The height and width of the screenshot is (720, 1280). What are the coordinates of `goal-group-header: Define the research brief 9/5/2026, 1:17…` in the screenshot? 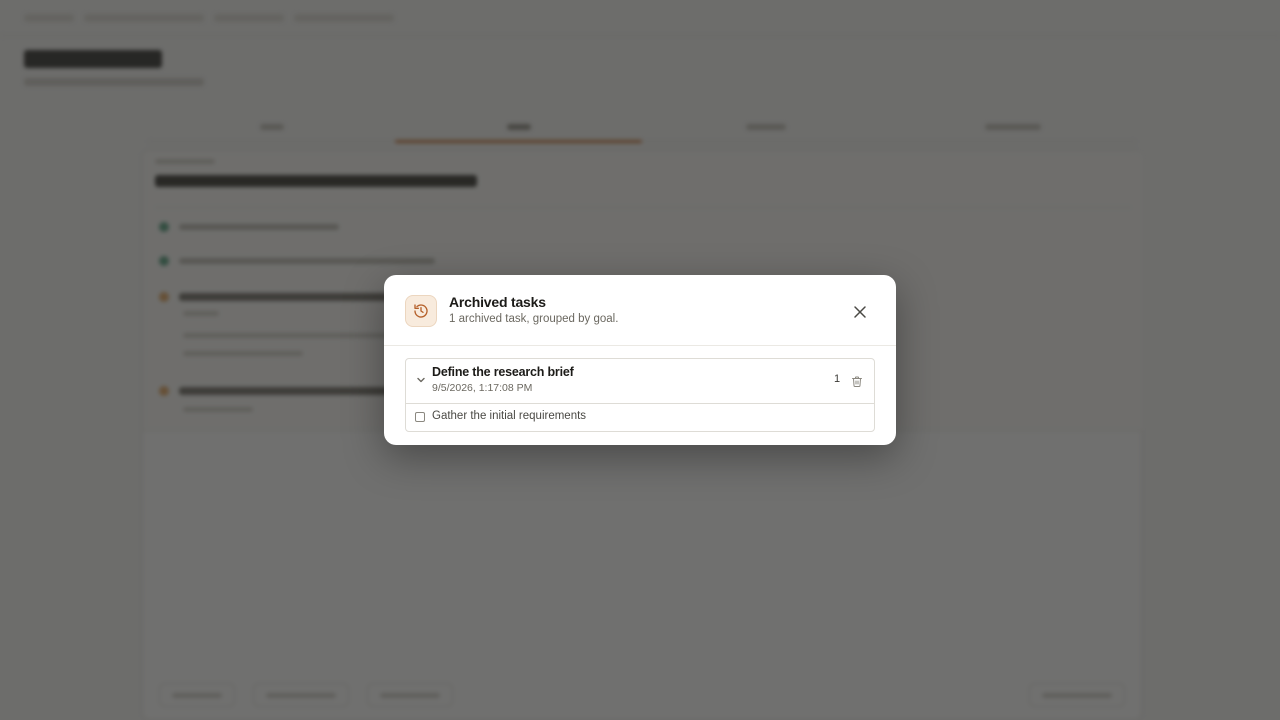 It's located at (640, 381).